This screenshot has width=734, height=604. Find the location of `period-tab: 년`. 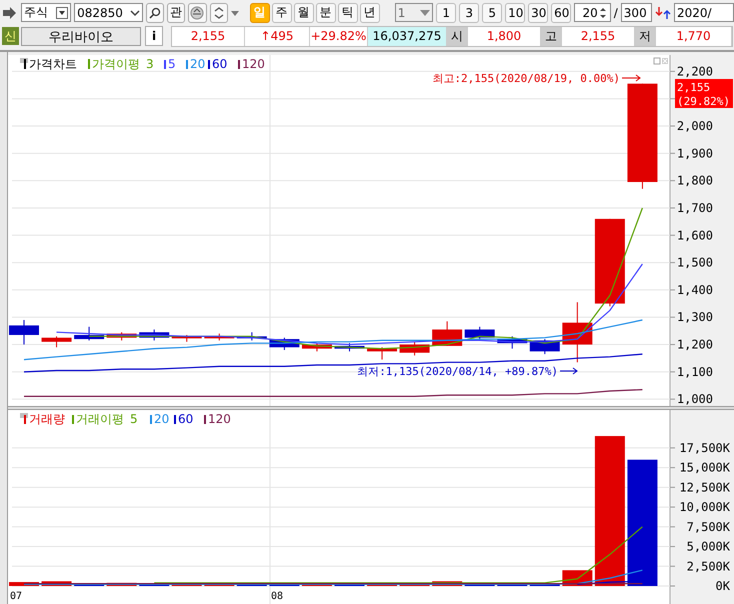

period-tab: 년 is located at coordinates (370, 12).